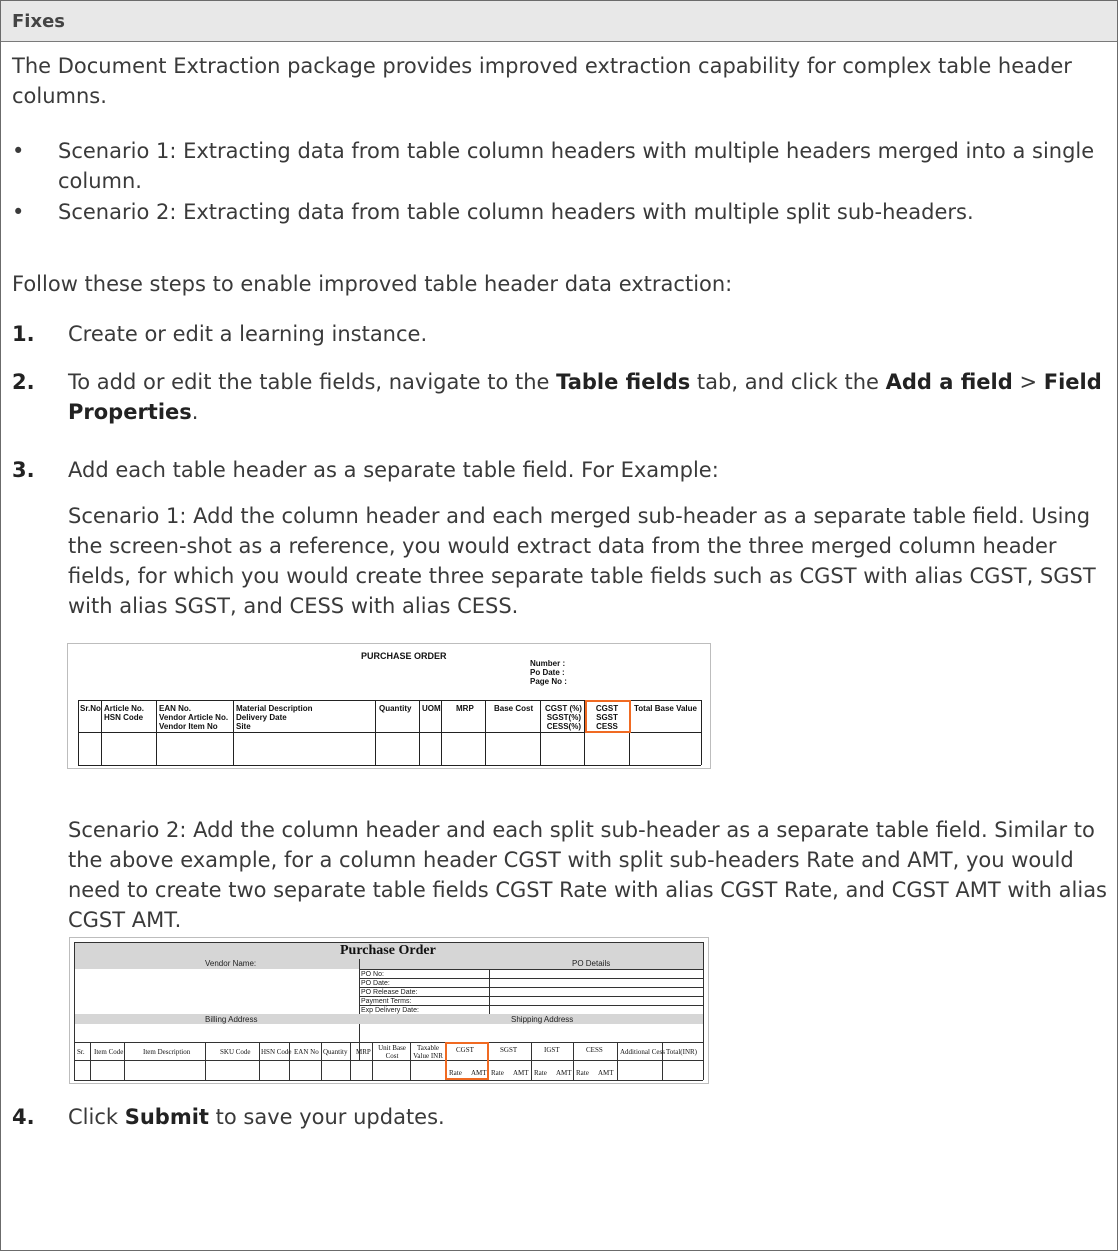  I want to click on igst-rate: Rate, so click(540, 1073).